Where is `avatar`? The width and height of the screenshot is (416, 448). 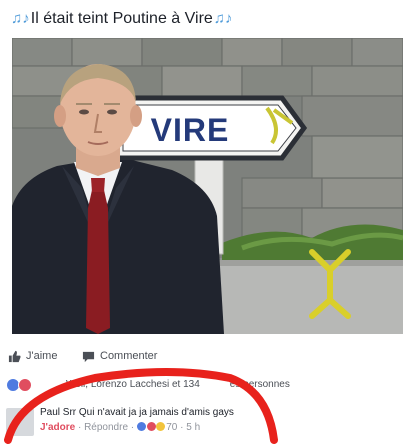
avatar is located at coordinates (20, 422).